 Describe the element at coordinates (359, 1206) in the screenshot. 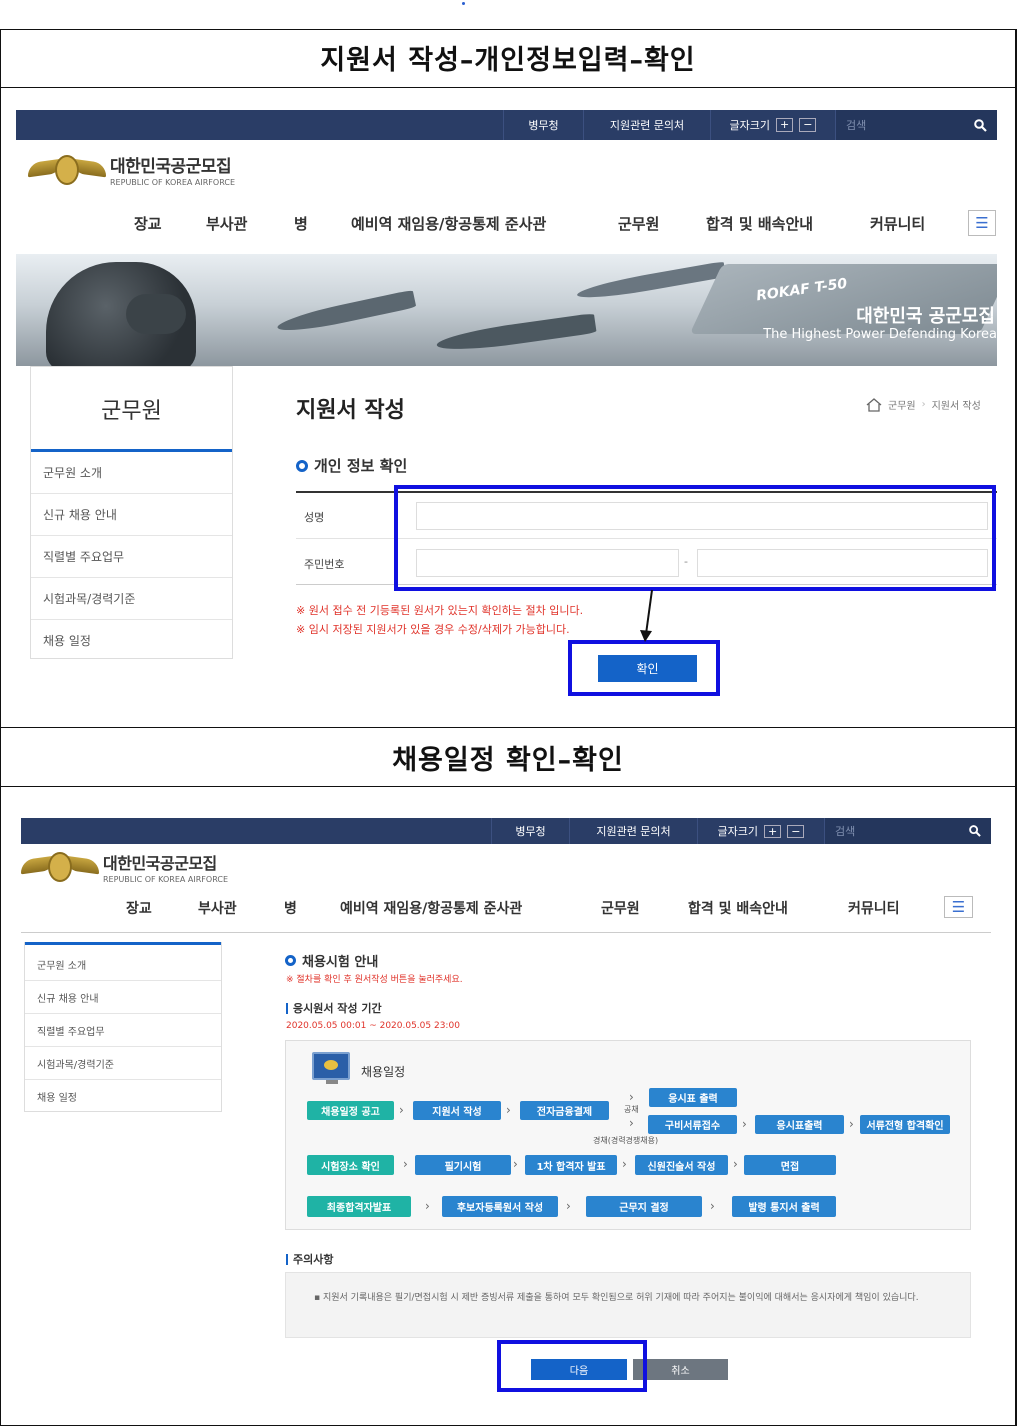

I see `step-final-results: 최종합격자발표` at that location.